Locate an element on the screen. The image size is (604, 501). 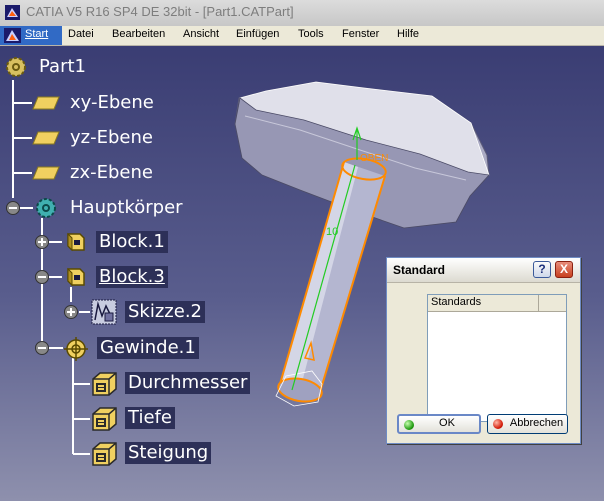
menu-start-label: Start is located at coordinates (37, 34).